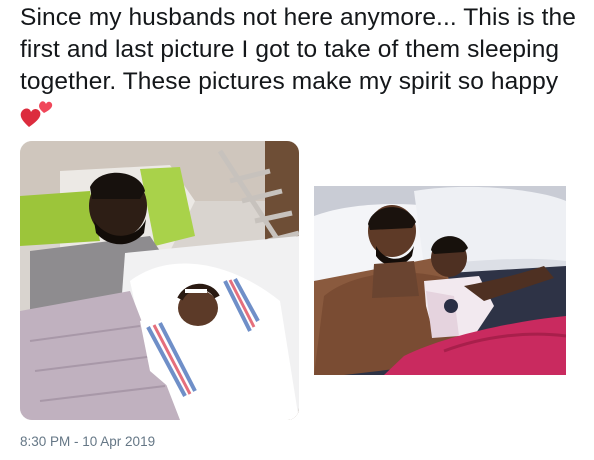  Describe the element at coordinates (37, 113) in the screenshot. I see `two-hearts-icon` at that location.